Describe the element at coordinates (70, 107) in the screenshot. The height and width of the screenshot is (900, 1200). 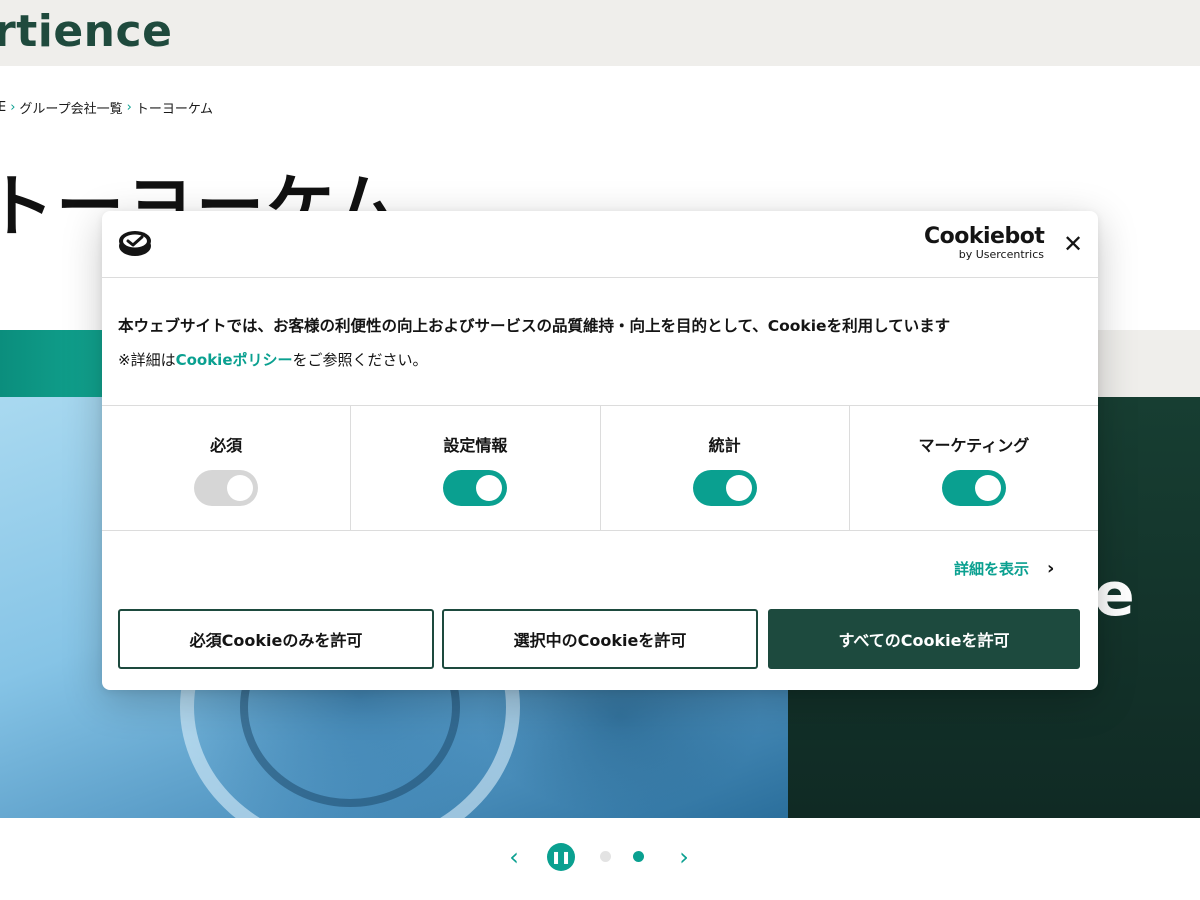
I see `breadcrumb-item-group-companies: グループ会社一覧` at that location.